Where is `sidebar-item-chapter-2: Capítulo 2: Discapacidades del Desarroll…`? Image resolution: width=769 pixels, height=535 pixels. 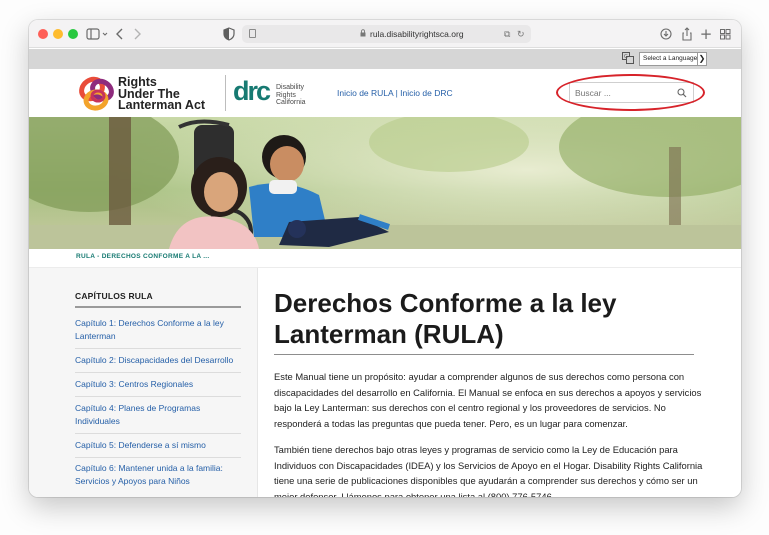 sidebar-item-chapter-2: Capítulo 2: Discapacidades del Desarroll… is located at coordinates (158, 360).